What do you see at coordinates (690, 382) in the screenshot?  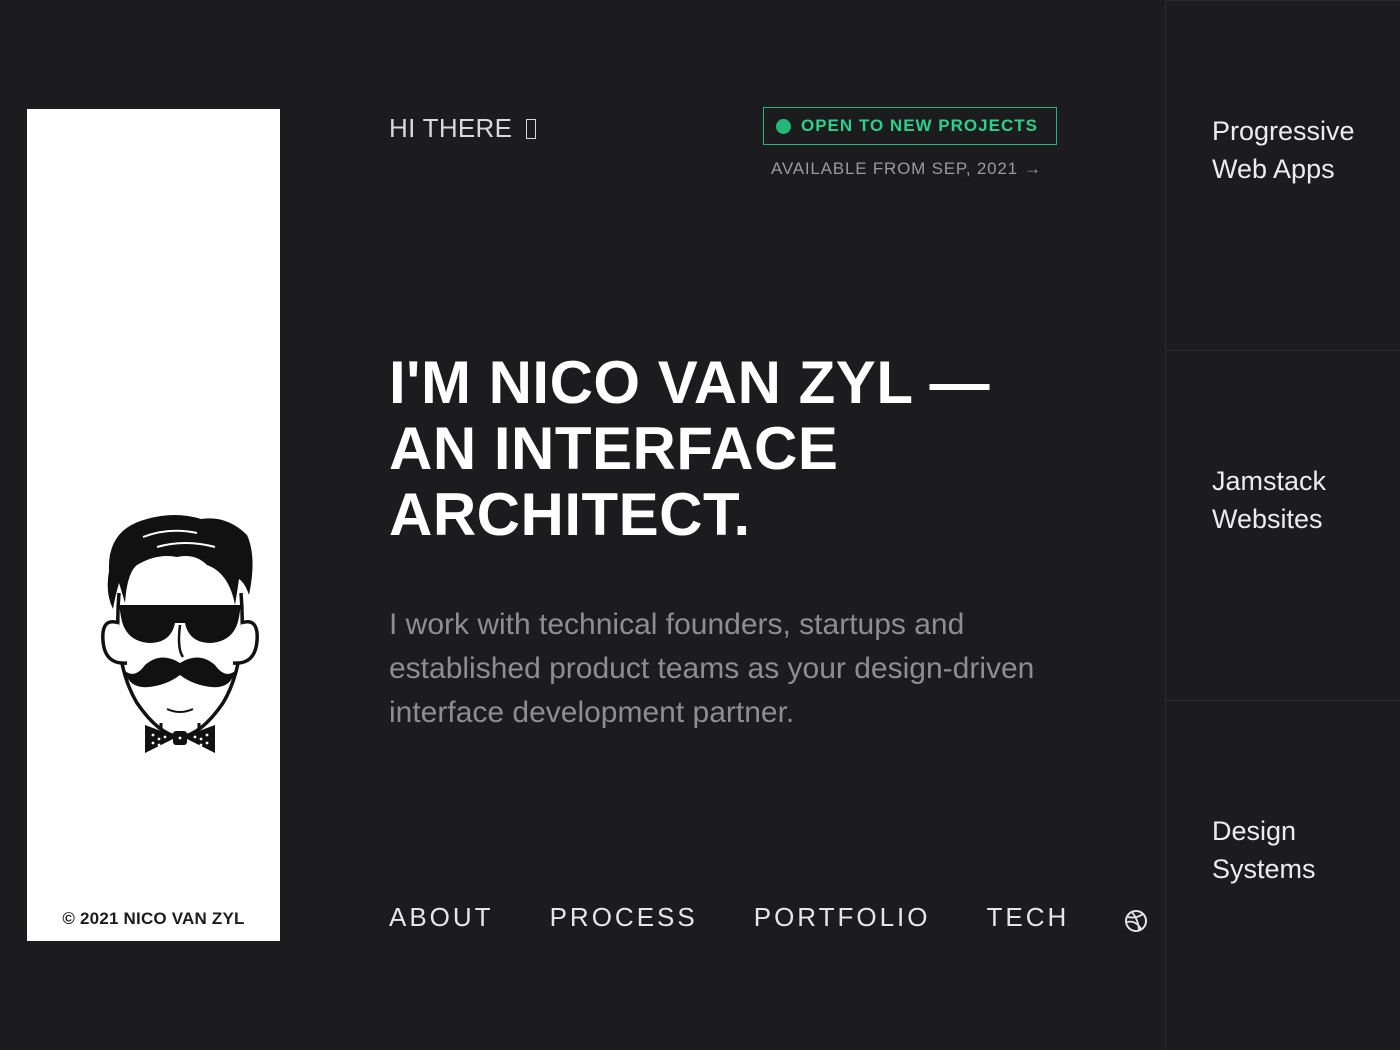 I see `hero-title-line: I'M NICO VAN ZYL —` at bounding box center [690, 382].